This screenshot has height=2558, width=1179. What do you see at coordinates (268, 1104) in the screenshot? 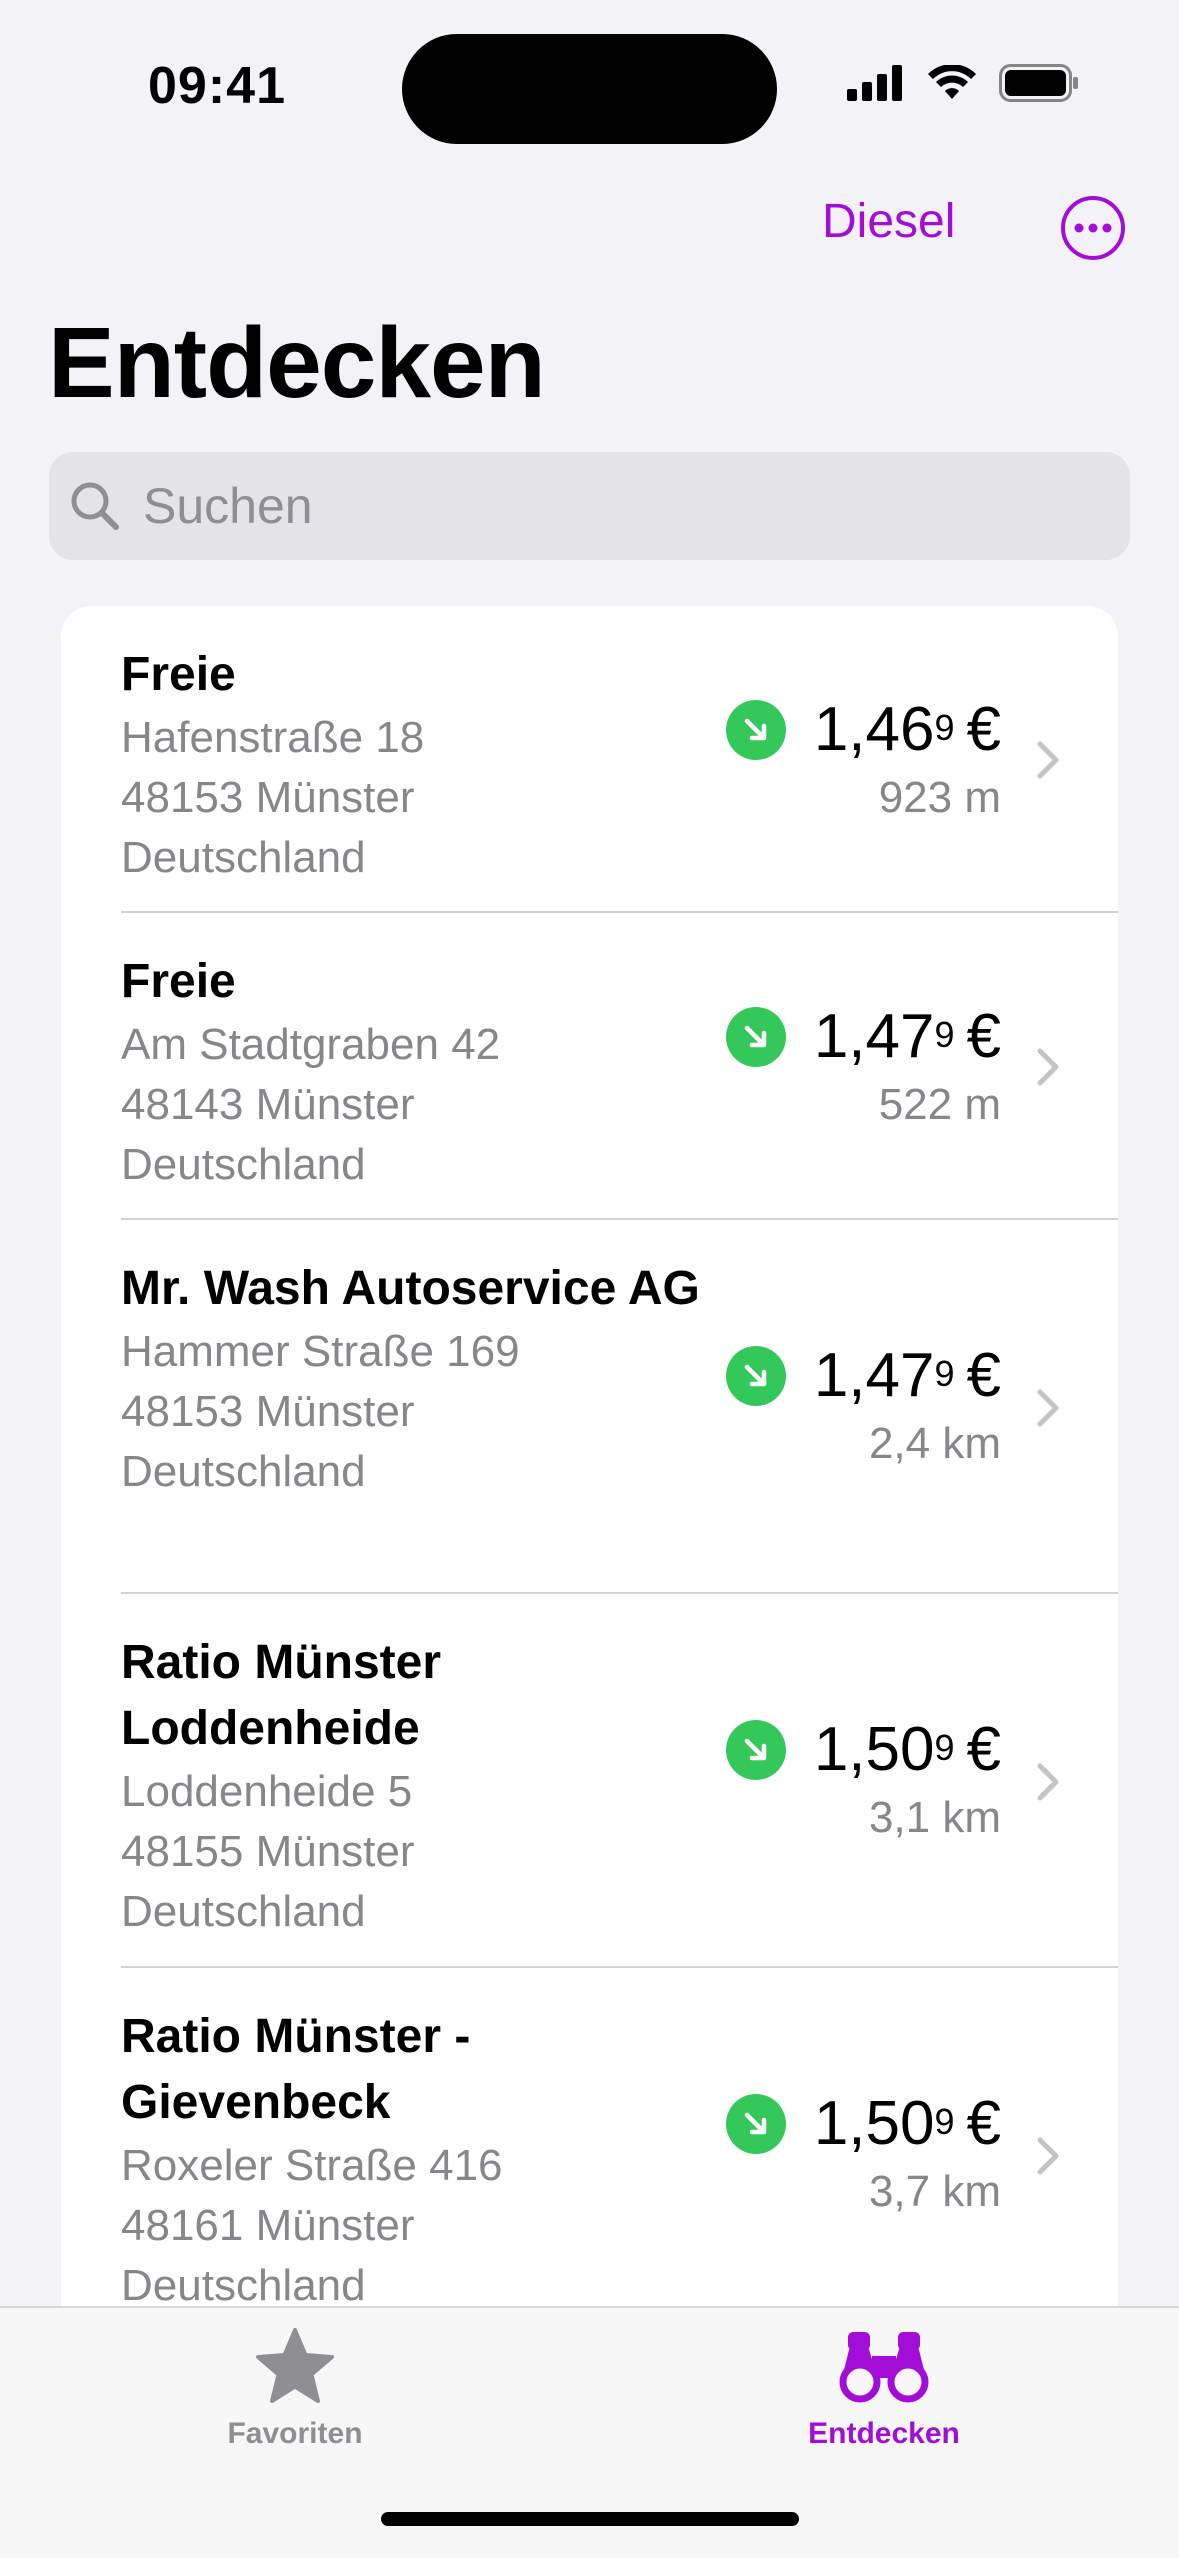
I see `station-city: 48143 Münster` at bounding box center [268, 1104].